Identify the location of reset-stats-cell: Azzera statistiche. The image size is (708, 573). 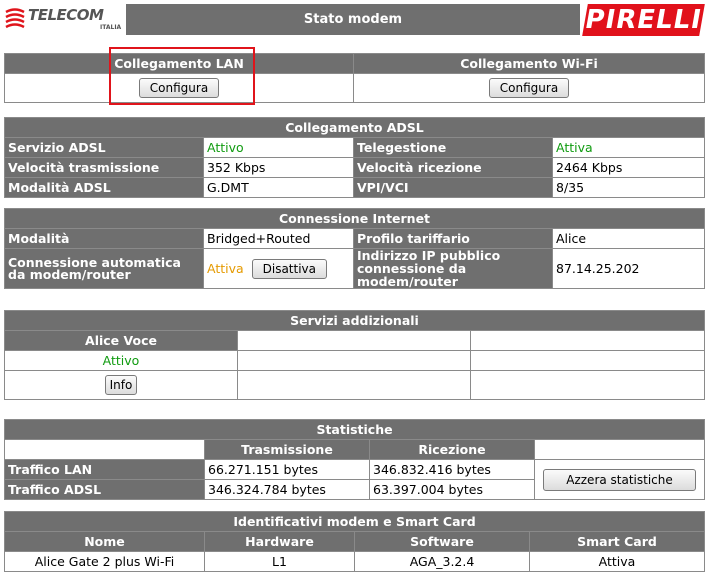
(619, 479).